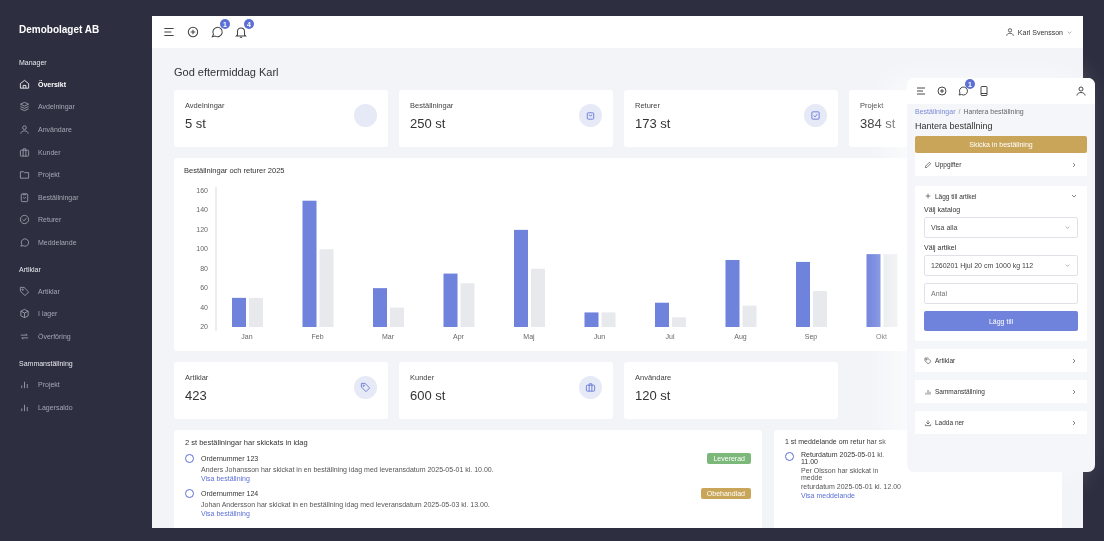  I want to click on stat-value: 423, so click(196, 395).